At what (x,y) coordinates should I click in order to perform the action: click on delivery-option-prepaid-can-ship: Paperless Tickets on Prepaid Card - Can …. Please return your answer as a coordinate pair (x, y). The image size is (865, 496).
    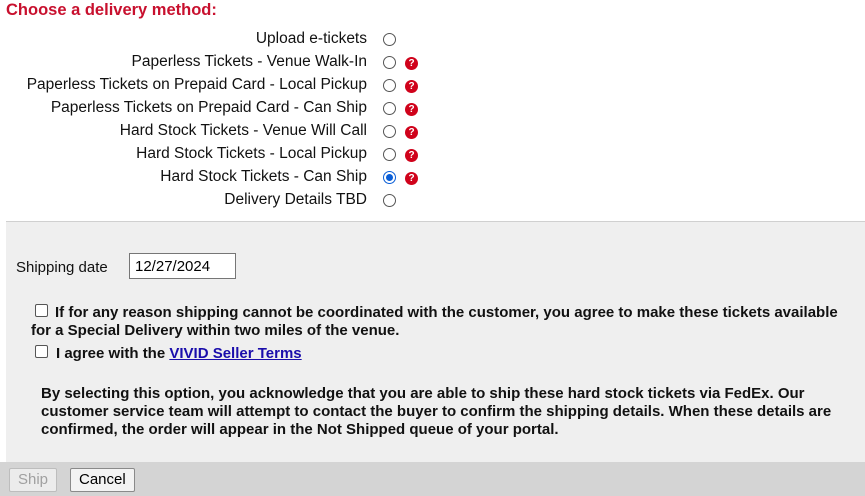
    Looking at the image, I should click on (215, 108).